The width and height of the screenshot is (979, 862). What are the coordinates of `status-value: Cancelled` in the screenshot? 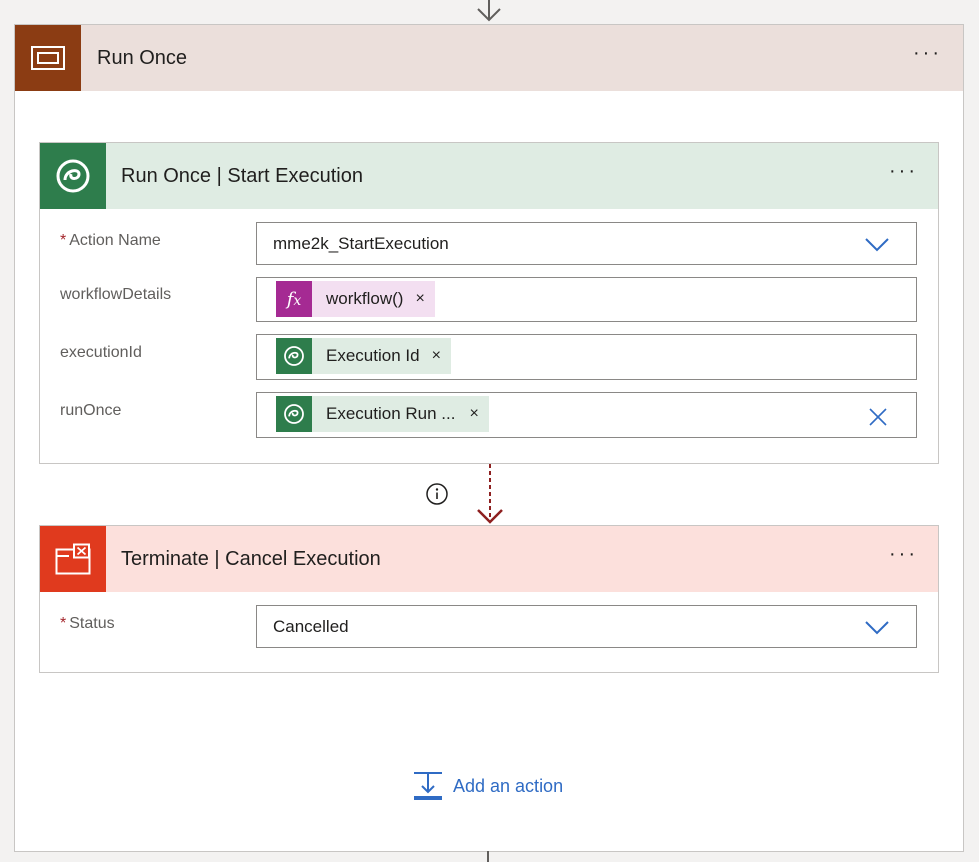 It's located at (311, 626).